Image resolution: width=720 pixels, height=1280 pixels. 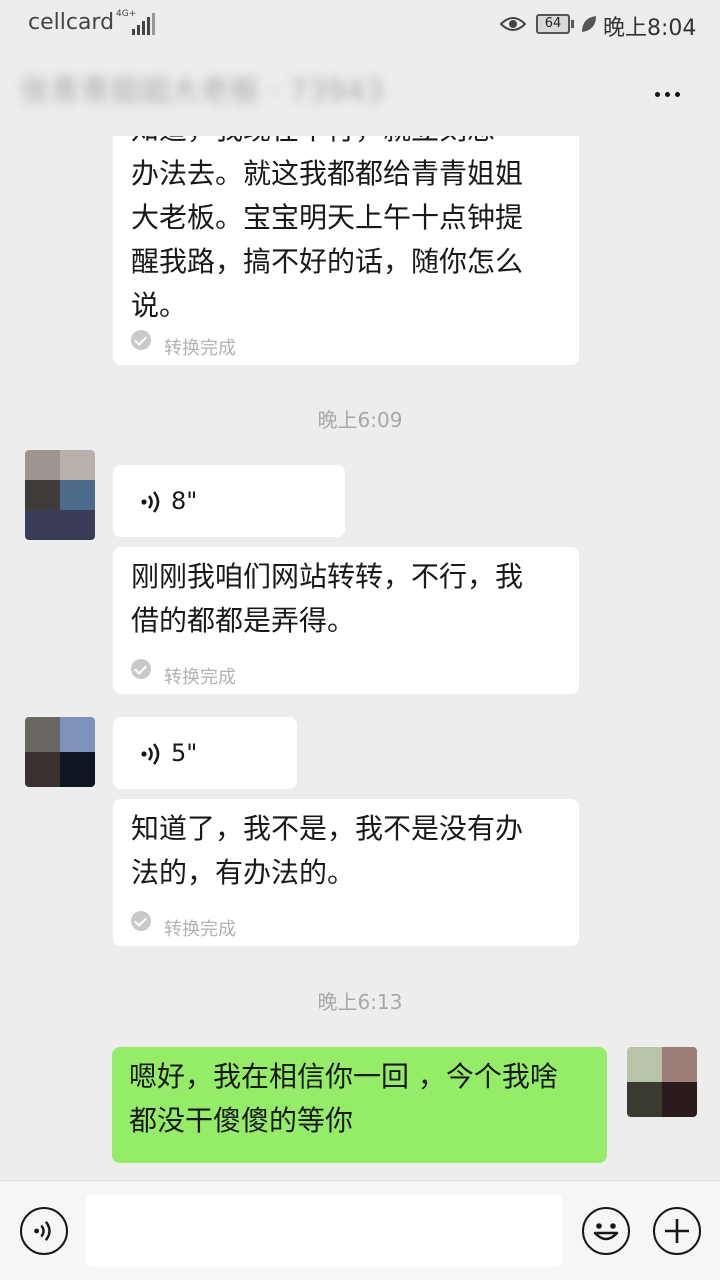 What do you see at coordinates (324, 1231) in the screenshot?
I see `message-input` at bounding box center [324, 1231].